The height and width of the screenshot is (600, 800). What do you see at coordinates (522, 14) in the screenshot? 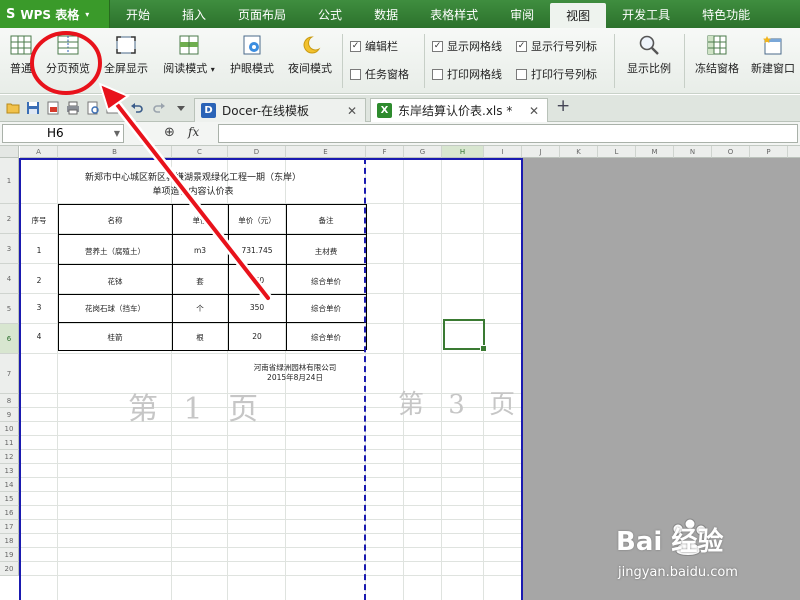
I see `menu-review: 审阅` at bounding box center [522, 14].